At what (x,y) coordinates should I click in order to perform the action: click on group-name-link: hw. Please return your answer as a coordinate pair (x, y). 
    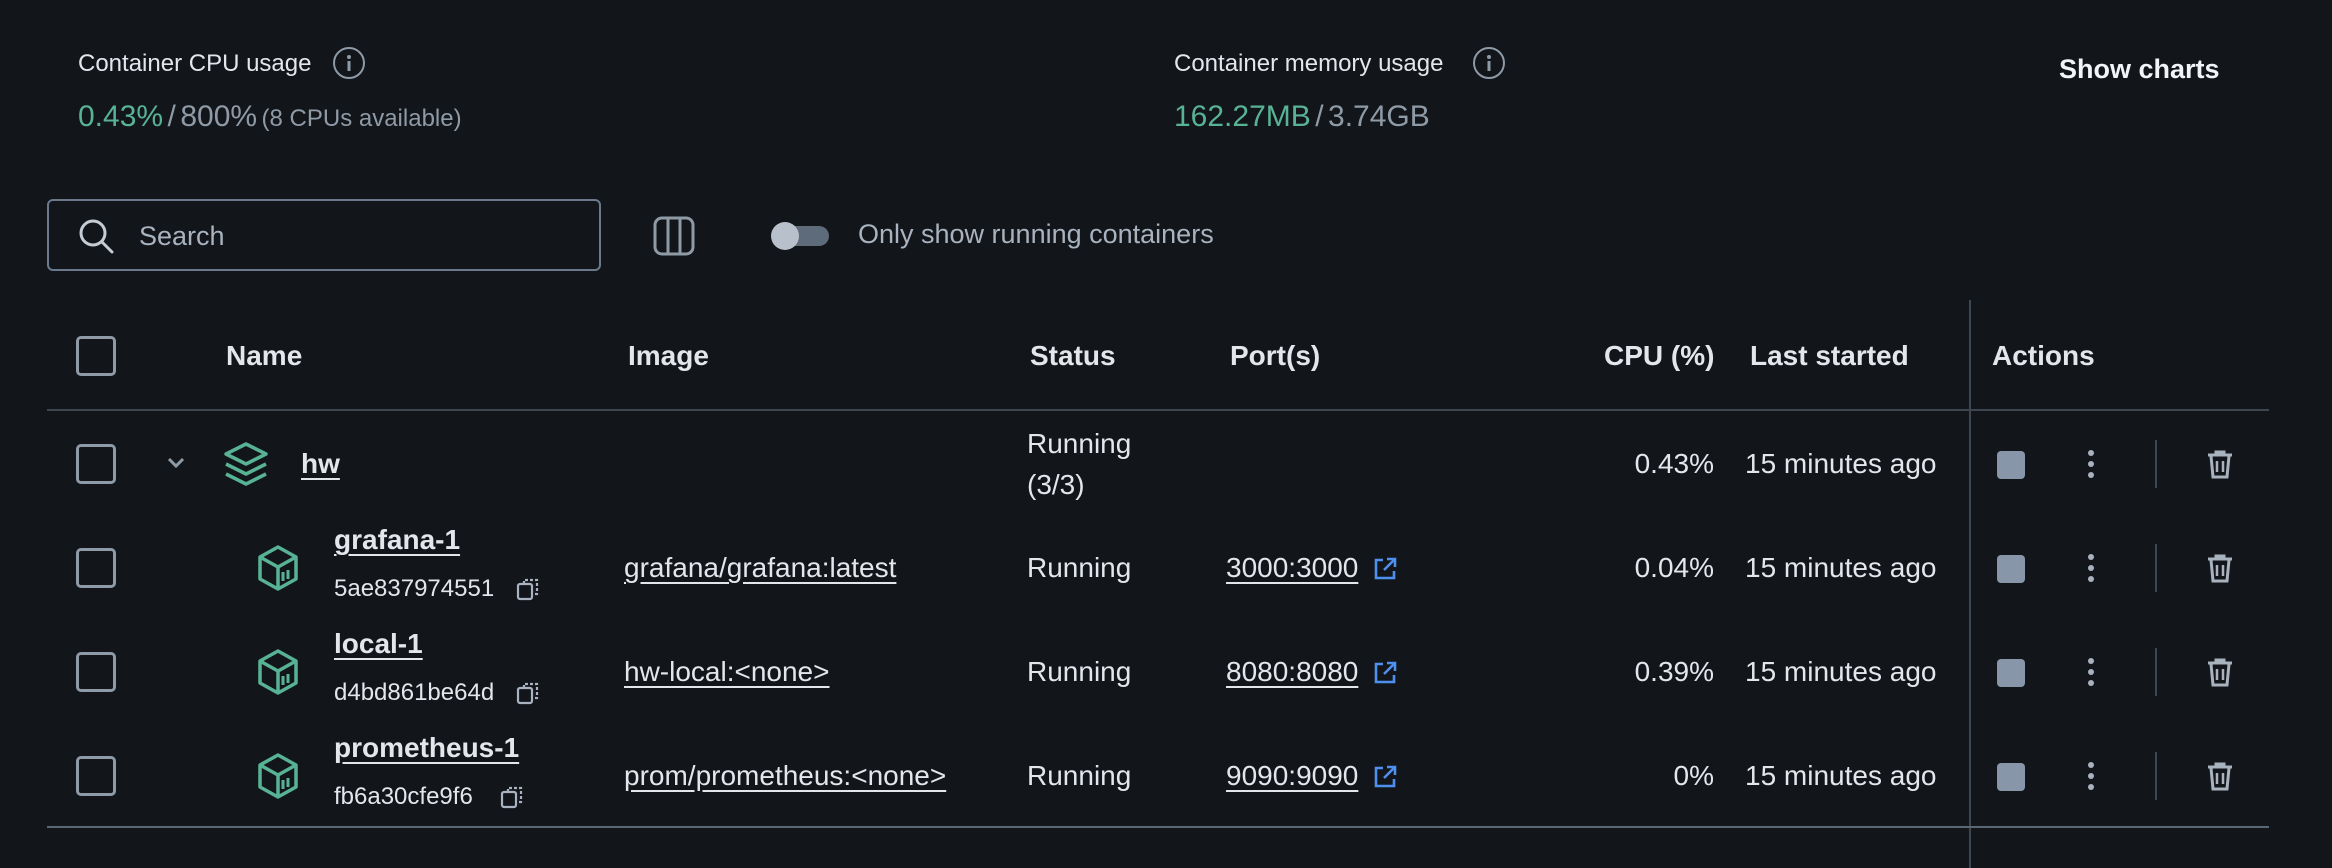
    Looking at the image, I should click on (320, 464).